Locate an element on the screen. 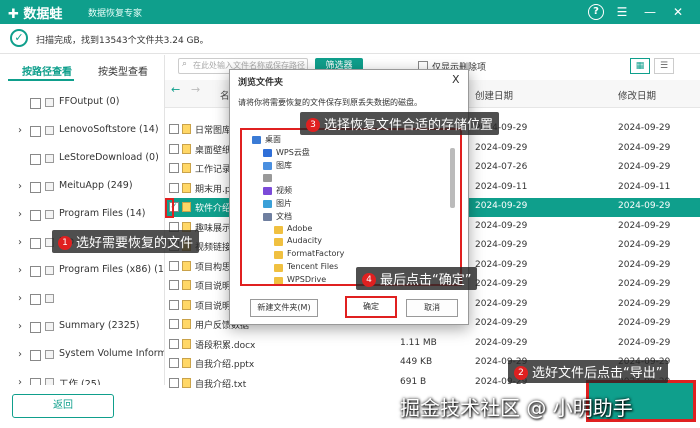  sidebar-folder-item: › Program Files (x86) (1976 is located at coordinates (82, 271).